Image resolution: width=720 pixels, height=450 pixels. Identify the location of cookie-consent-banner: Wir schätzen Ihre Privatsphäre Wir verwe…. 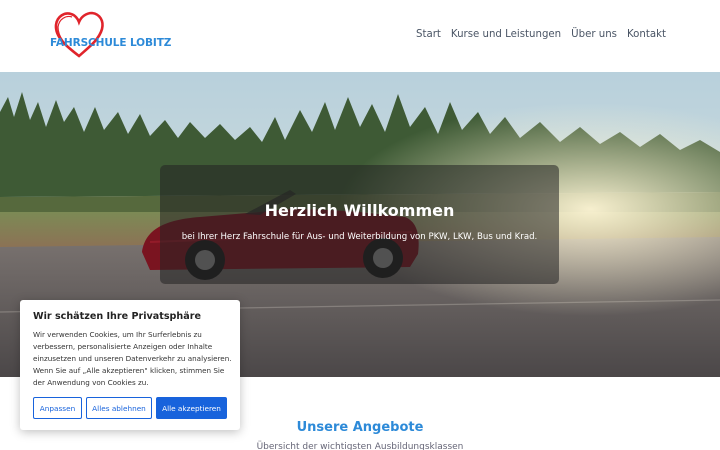
(130, 365).